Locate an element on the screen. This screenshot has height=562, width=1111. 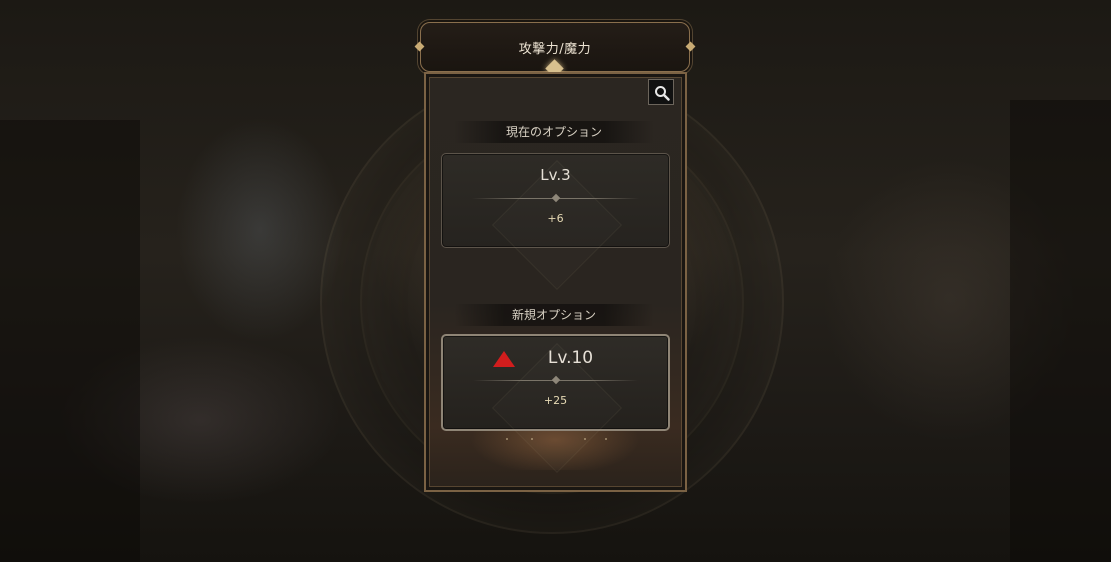
new-option-level: Lv.10 is located at coordinates (570, 358).